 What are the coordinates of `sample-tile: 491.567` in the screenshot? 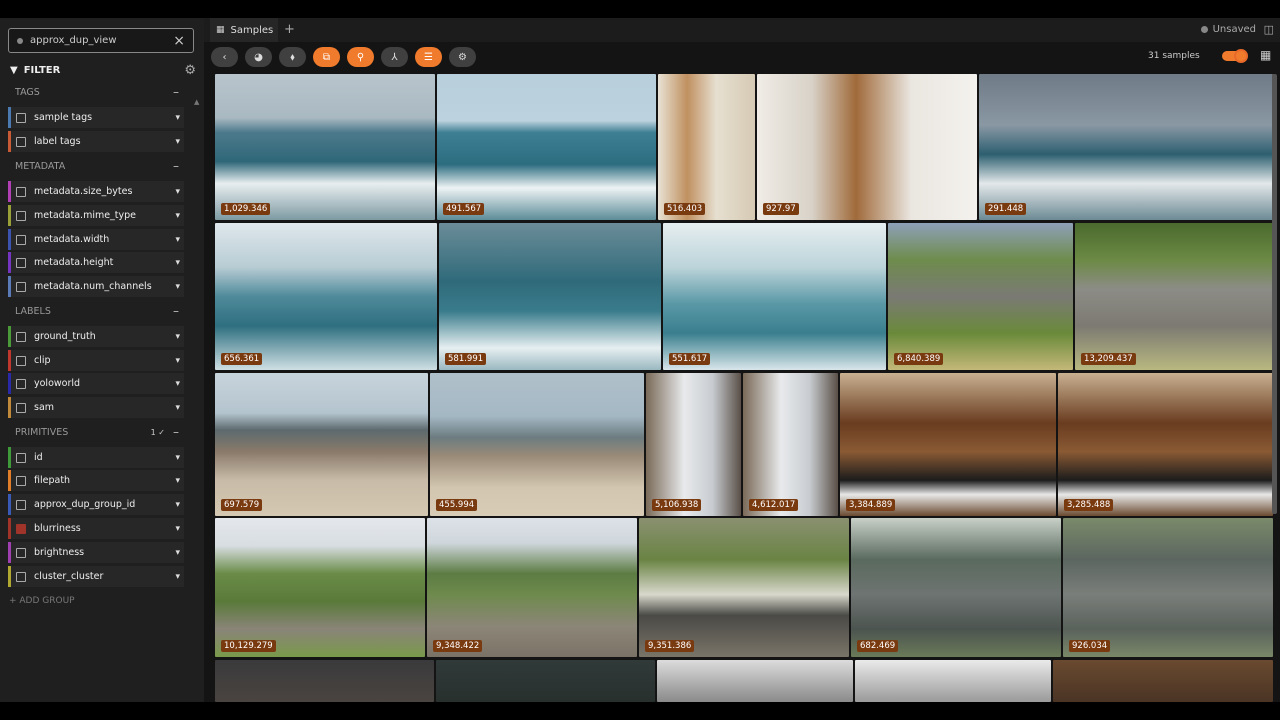 It's located at (546, 147).